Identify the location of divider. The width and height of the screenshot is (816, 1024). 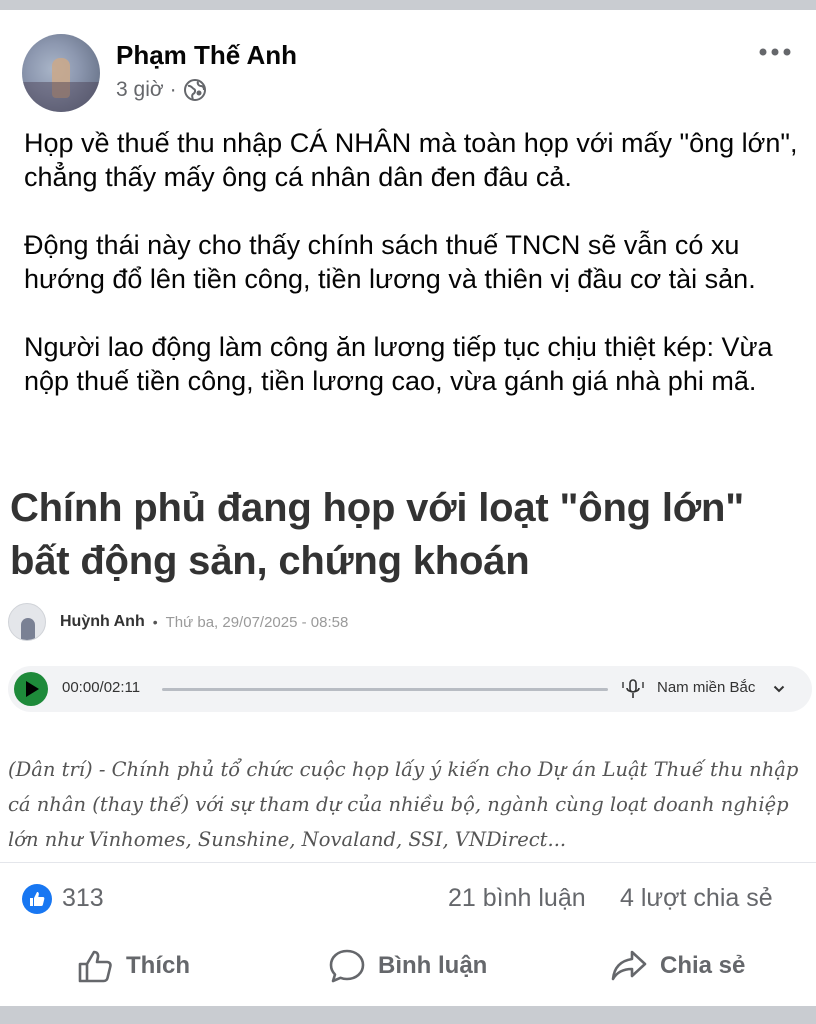
(408, 862).